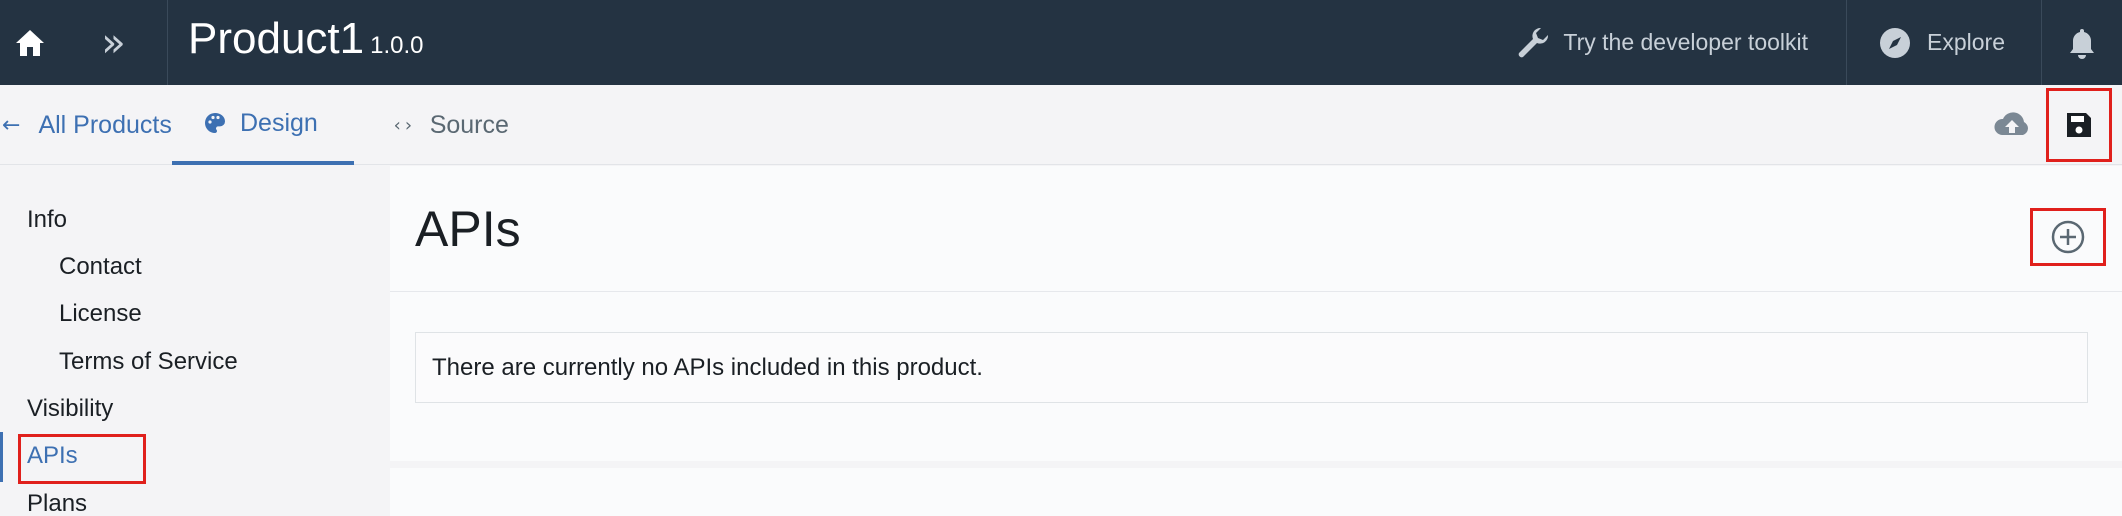 The height and width of the screenshot is (516, 2122). What do you see at coordinates (100, 314) in the screenshot?
I see `nav-item-license: License` at bounding box center [100, 314].